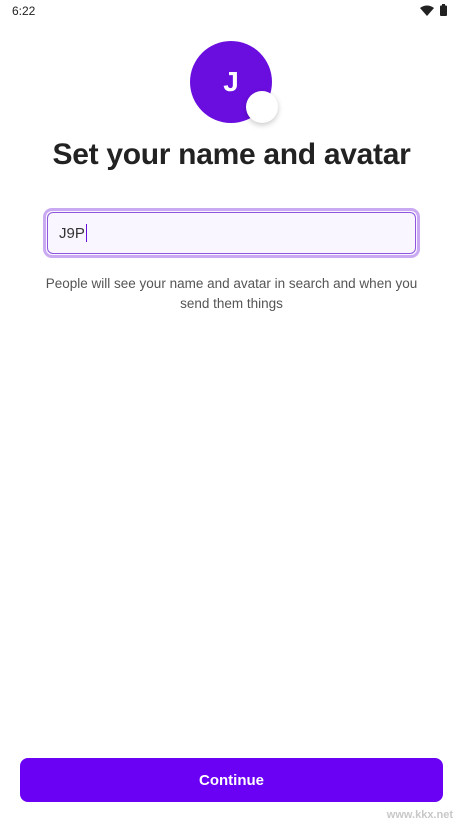  What do you see at coordinates (262, 107) in the screenshot?
I see `avatar-edit-button` at bounding box center [262, 107].